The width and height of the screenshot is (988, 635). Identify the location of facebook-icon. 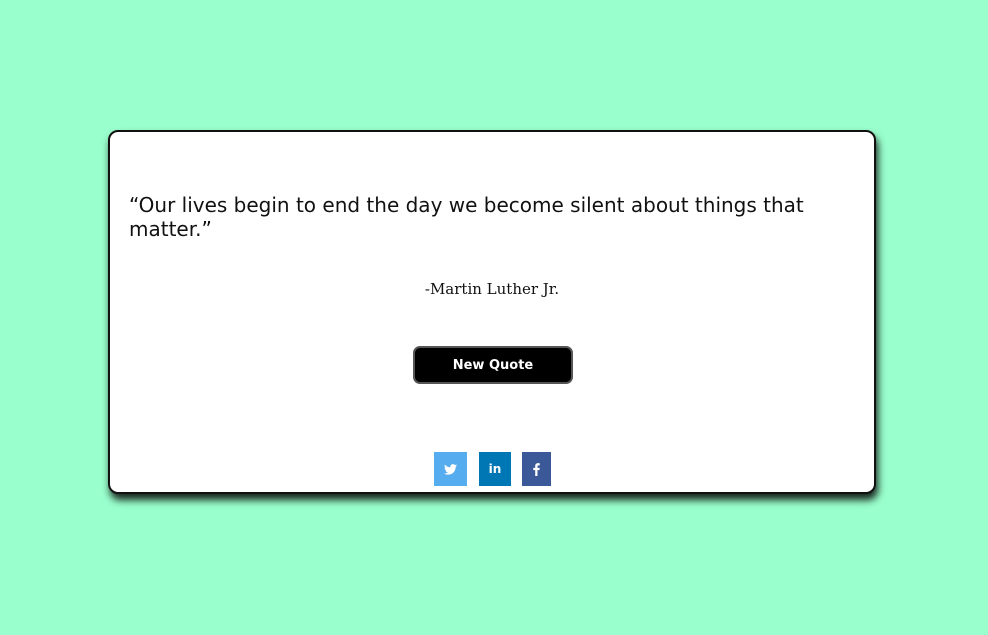
(536, 469).